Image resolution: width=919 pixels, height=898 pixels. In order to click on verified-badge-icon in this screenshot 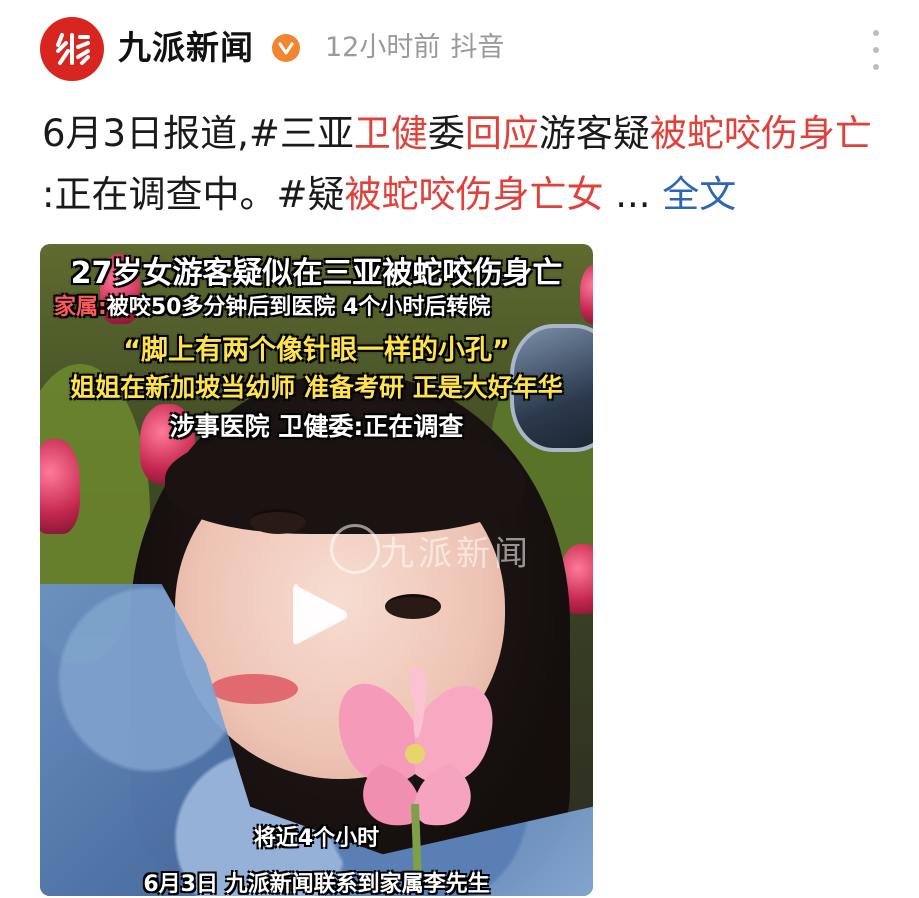, I will do `click(286, 48)`.